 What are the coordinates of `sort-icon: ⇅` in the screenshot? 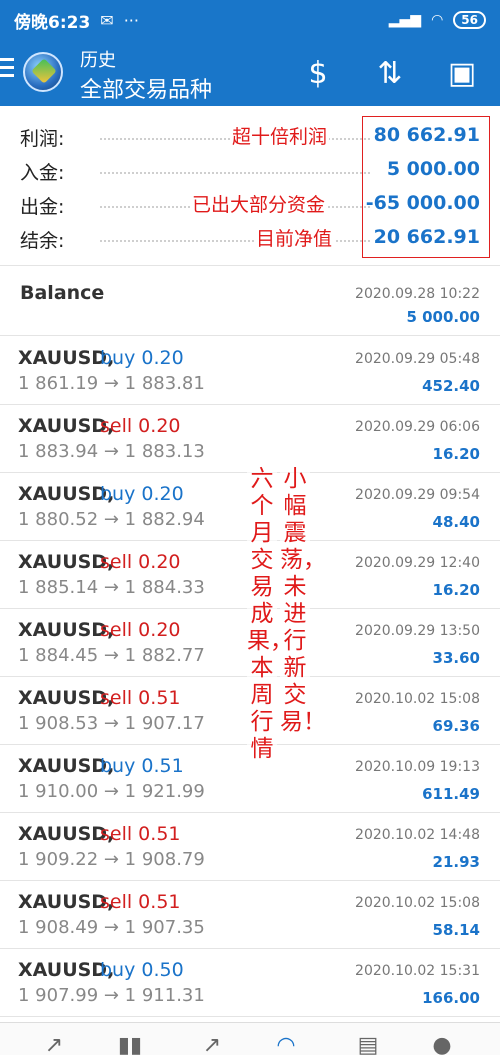 It's located at (390, 74).